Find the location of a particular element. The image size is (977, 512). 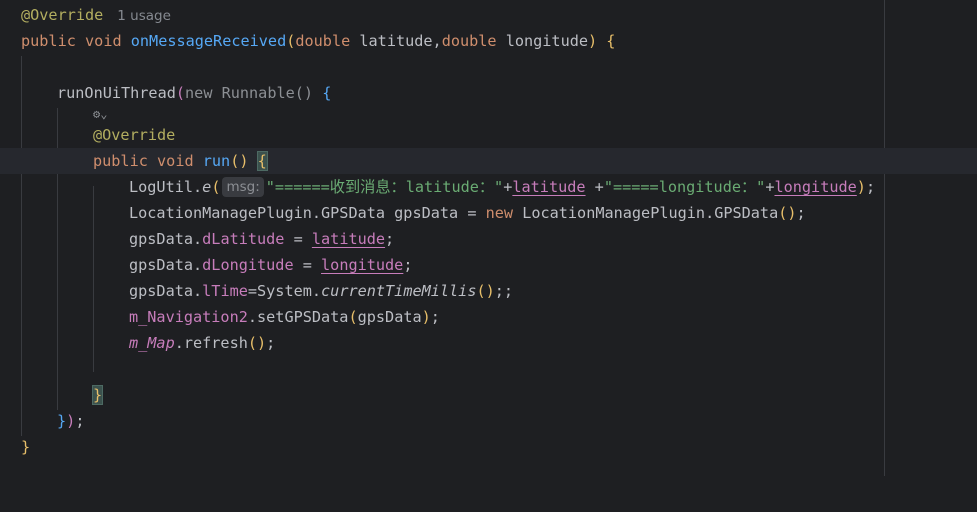

method-name: onMessageReceived is located at coordinates (208, 41).